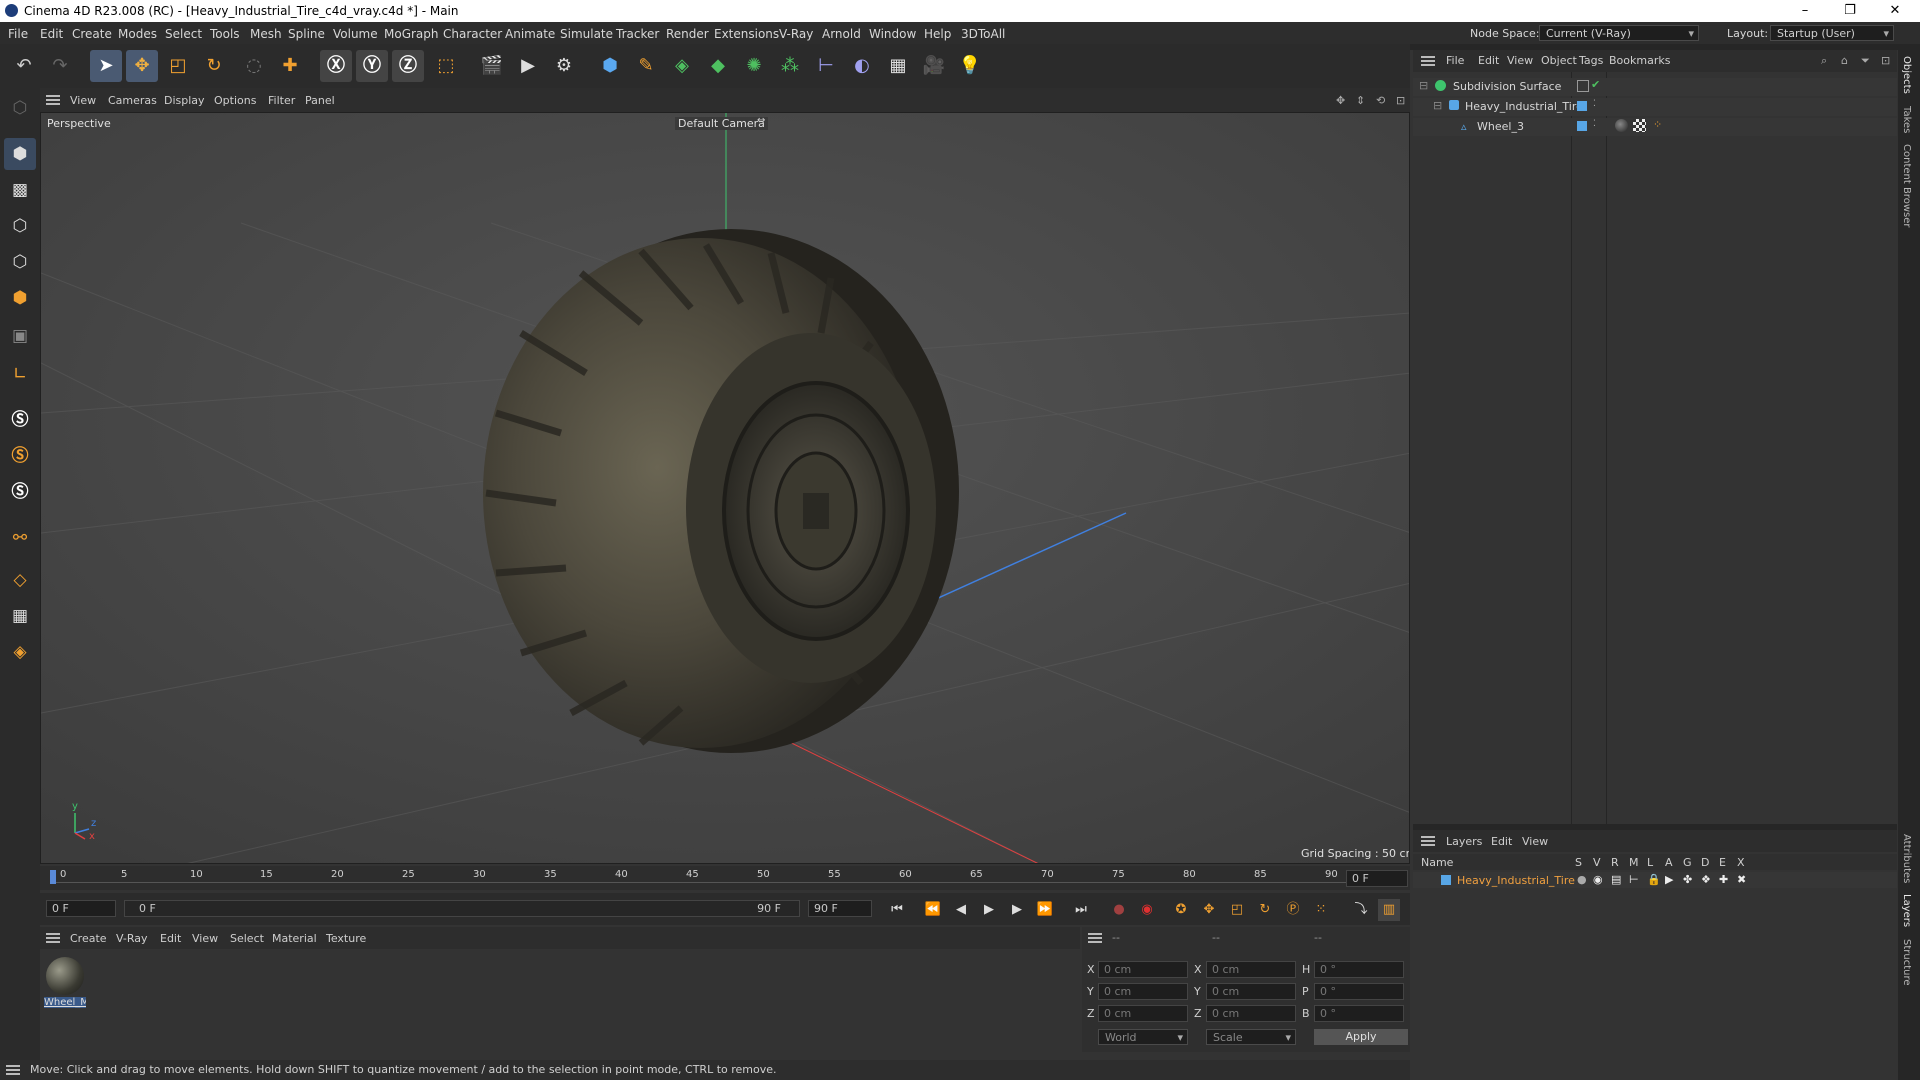  What do you see at coordinates (790, 66) in the screenshot?
I see `mograph-icon: ⁂` at bounding box center [790, 66].